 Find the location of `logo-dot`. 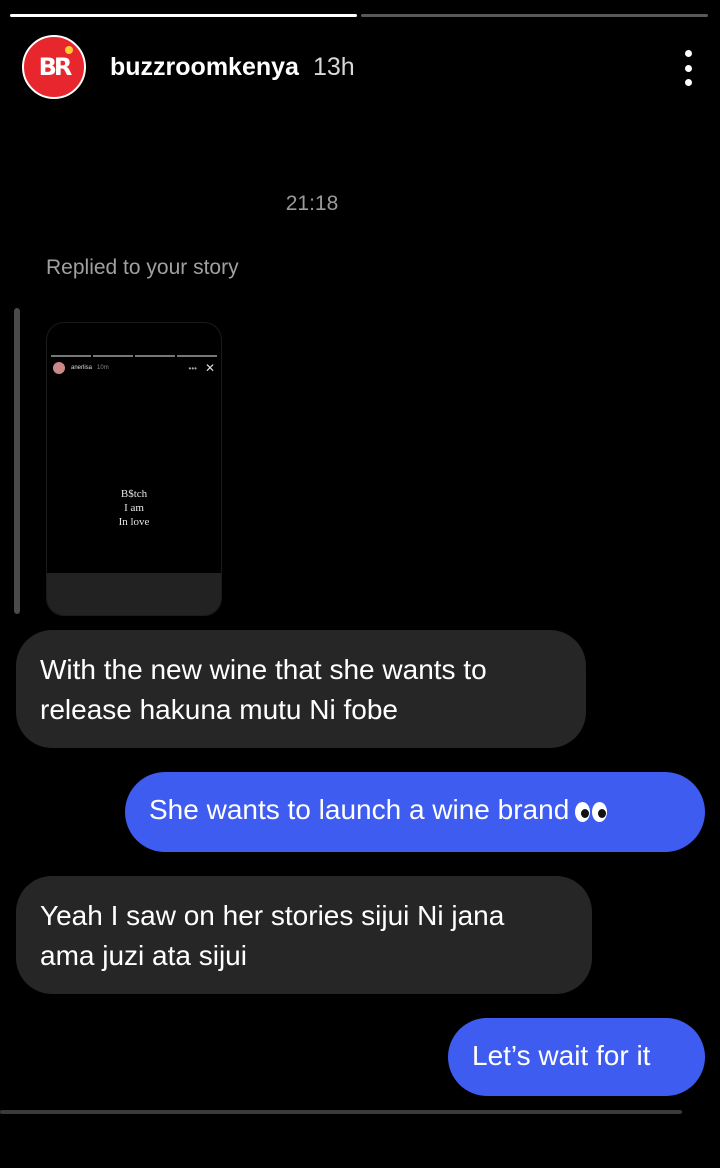

logo-dot is located at coordinates (69, 50).